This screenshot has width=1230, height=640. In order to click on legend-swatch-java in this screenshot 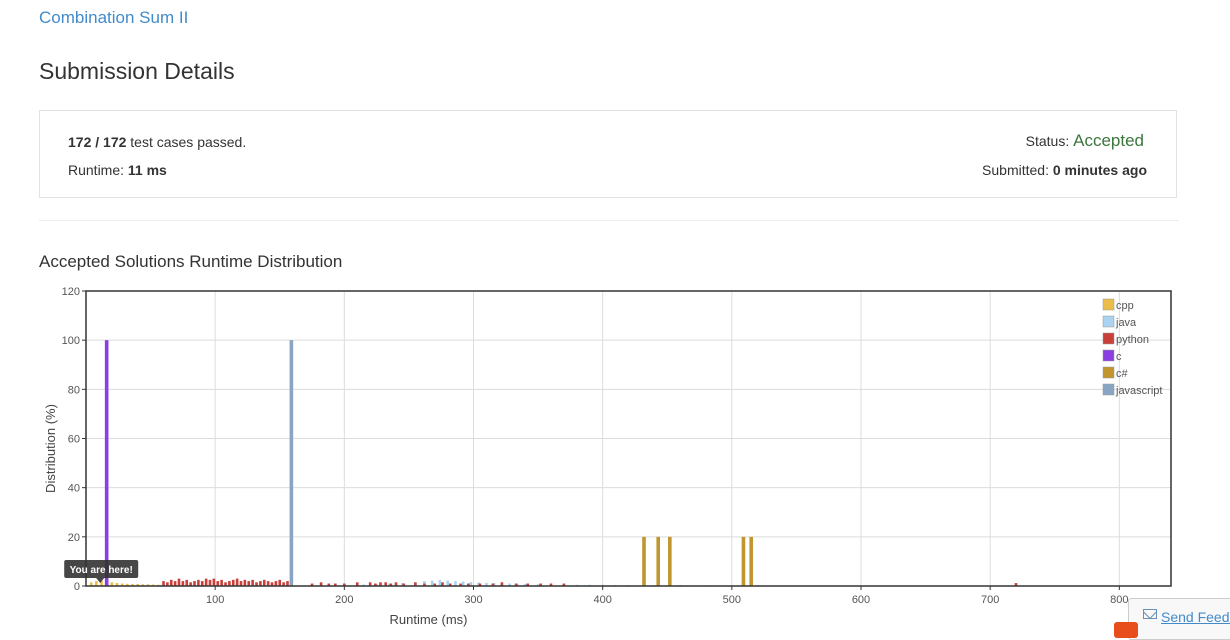, I will do `click(1108, 321)`.